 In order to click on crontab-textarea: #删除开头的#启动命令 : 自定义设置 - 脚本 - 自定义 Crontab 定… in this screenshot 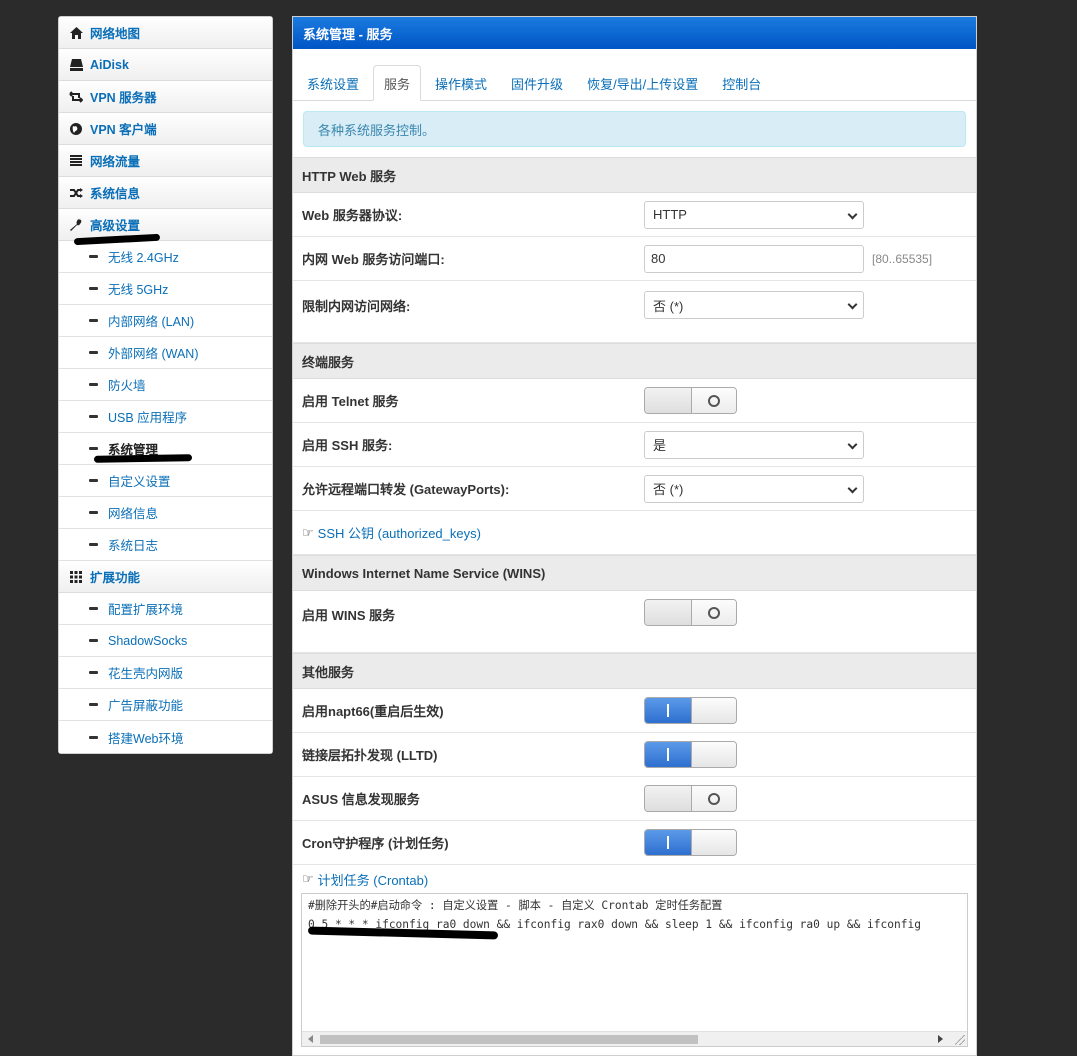, I will do `click(634, 970)`.